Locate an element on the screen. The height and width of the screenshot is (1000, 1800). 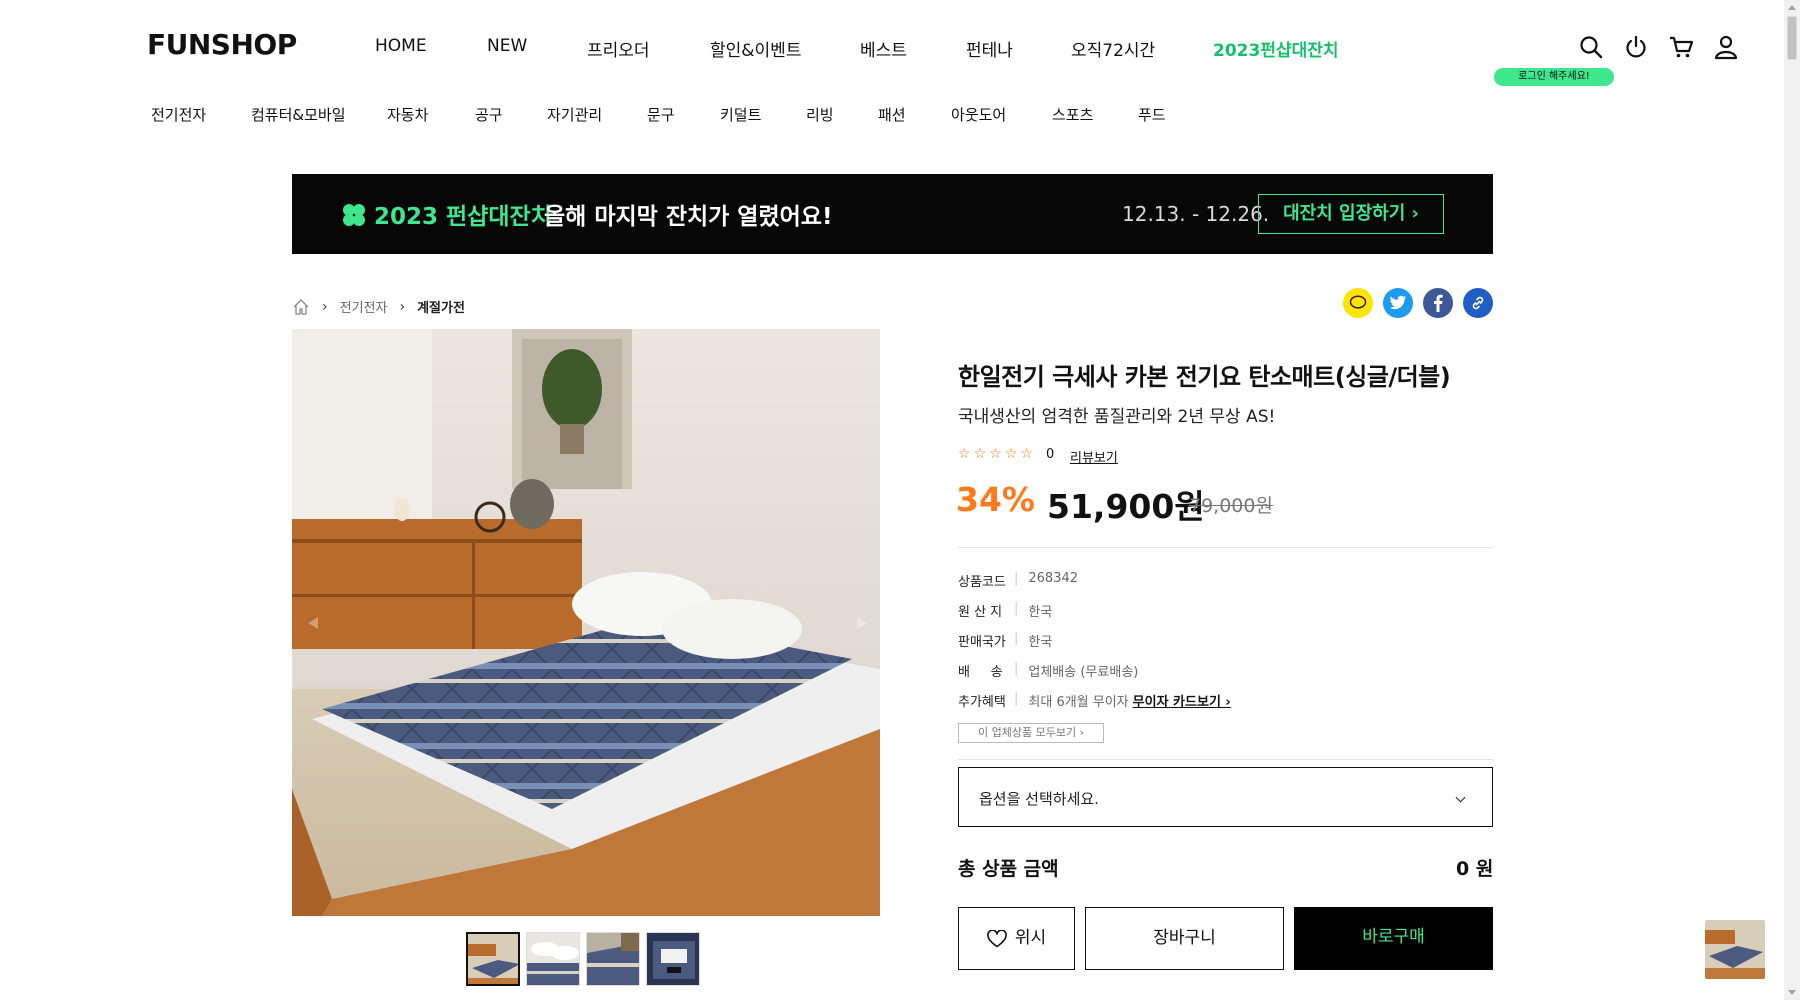
info-label: 원 산 지 is located at coordinates (980, 612).